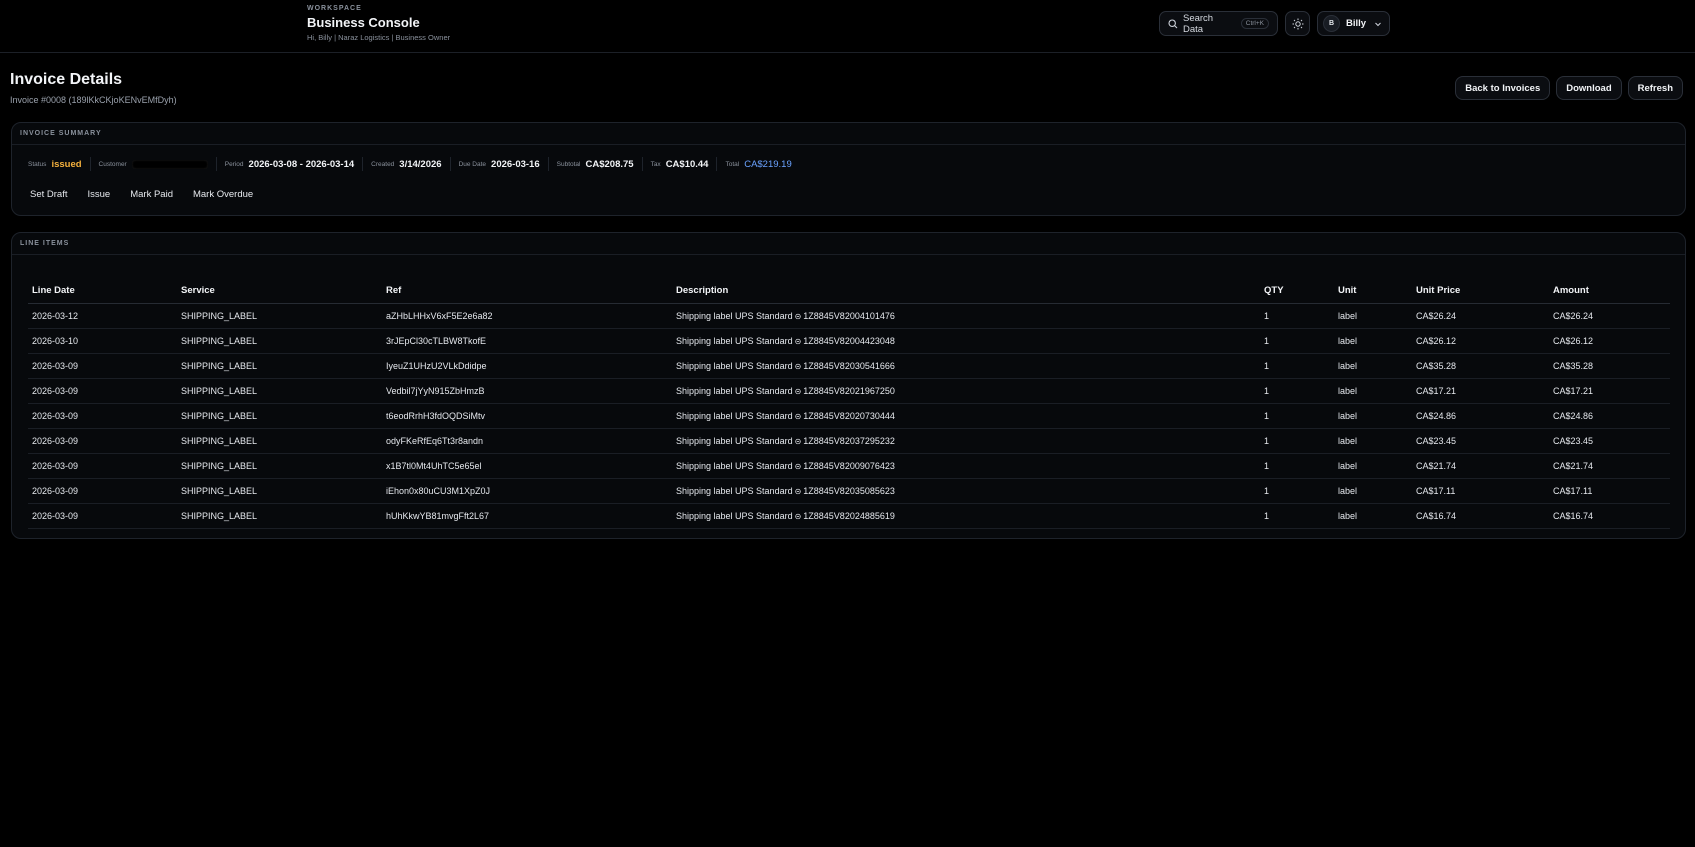 The height and width of the screenshot is (847, 1695). What do you see at coordinates (527, 441) in the screenshot?
I see `cell-ref: odyFKeRfEq6Tt3r8andn` at bounding box center [527, 441].